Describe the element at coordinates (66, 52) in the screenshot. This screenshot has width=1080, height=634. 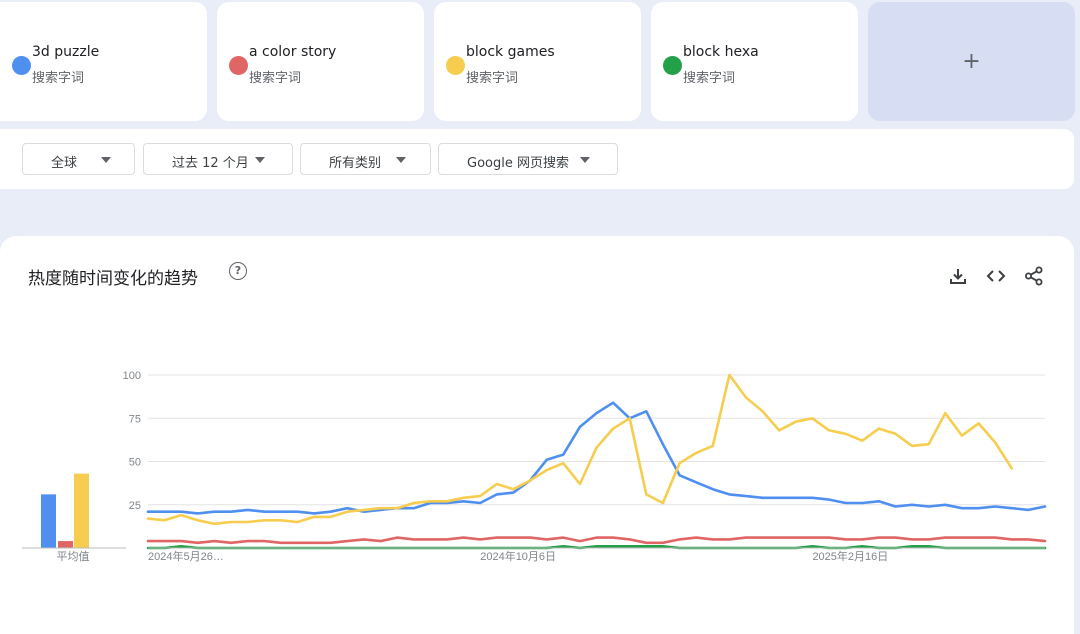
I see `term-name: 3d puzzle` at that location.